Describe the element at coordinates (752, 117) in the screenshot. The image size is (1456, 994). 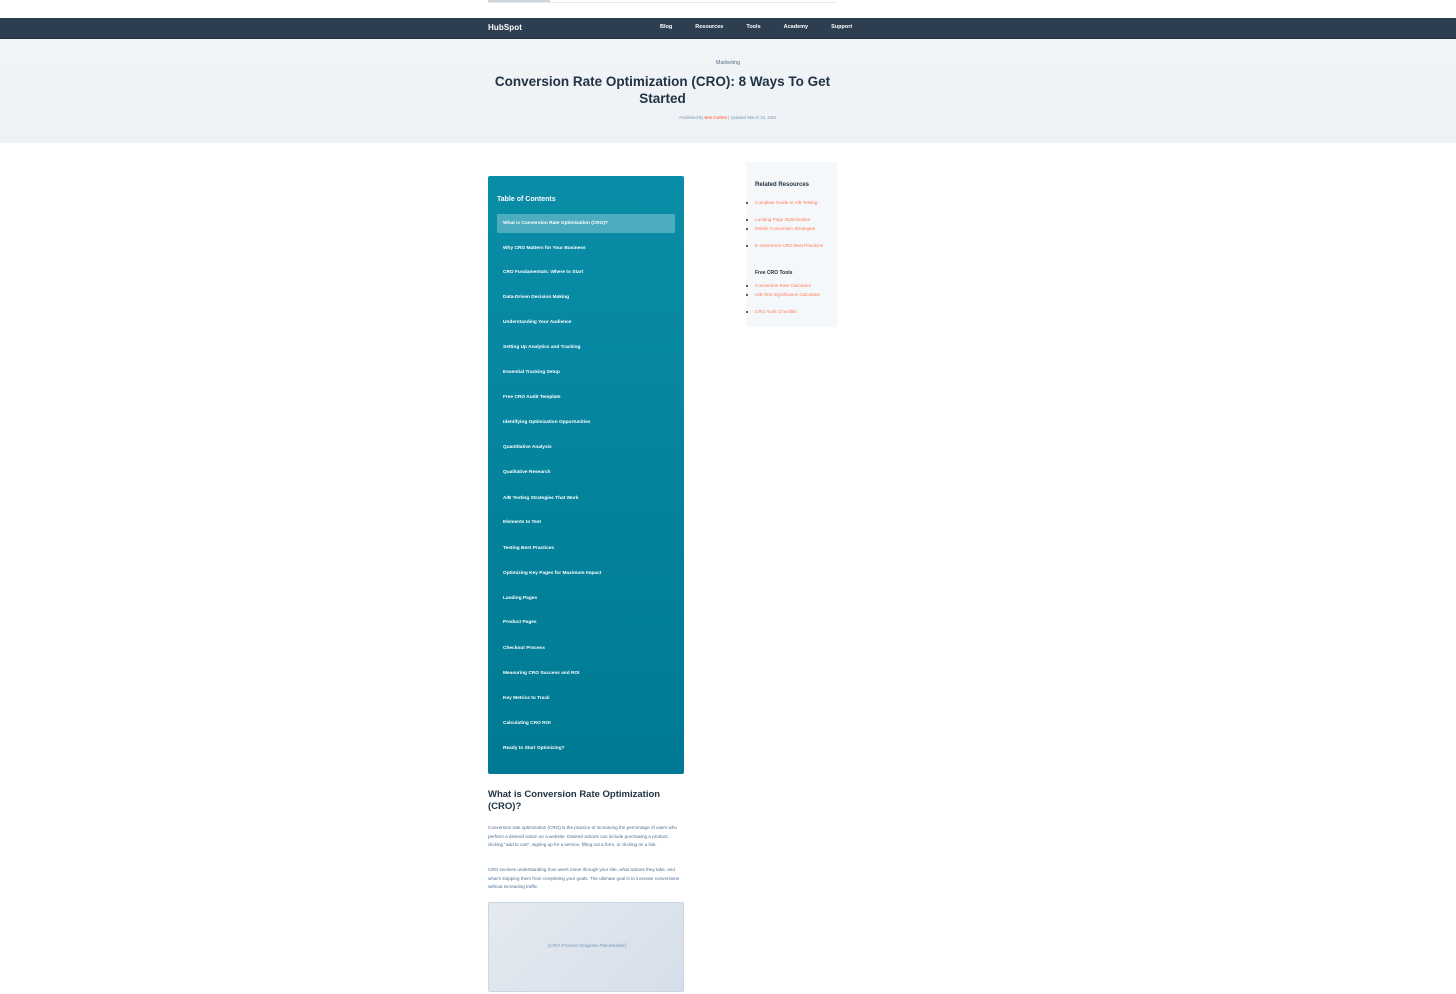
I see `updated-date: | Updated March 15, 2024` at that location.